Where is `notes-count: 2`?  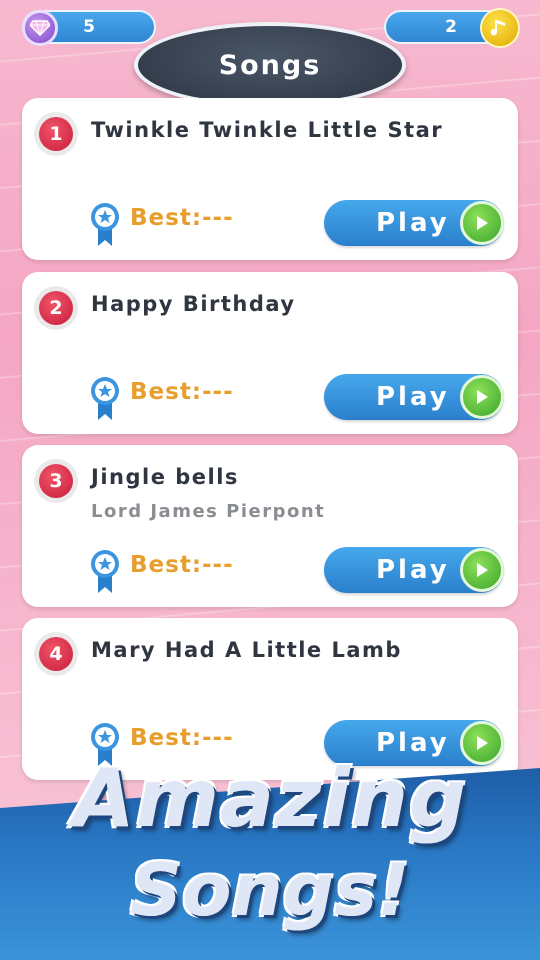 notes-count: 2 is located at coordinates (451, 27).